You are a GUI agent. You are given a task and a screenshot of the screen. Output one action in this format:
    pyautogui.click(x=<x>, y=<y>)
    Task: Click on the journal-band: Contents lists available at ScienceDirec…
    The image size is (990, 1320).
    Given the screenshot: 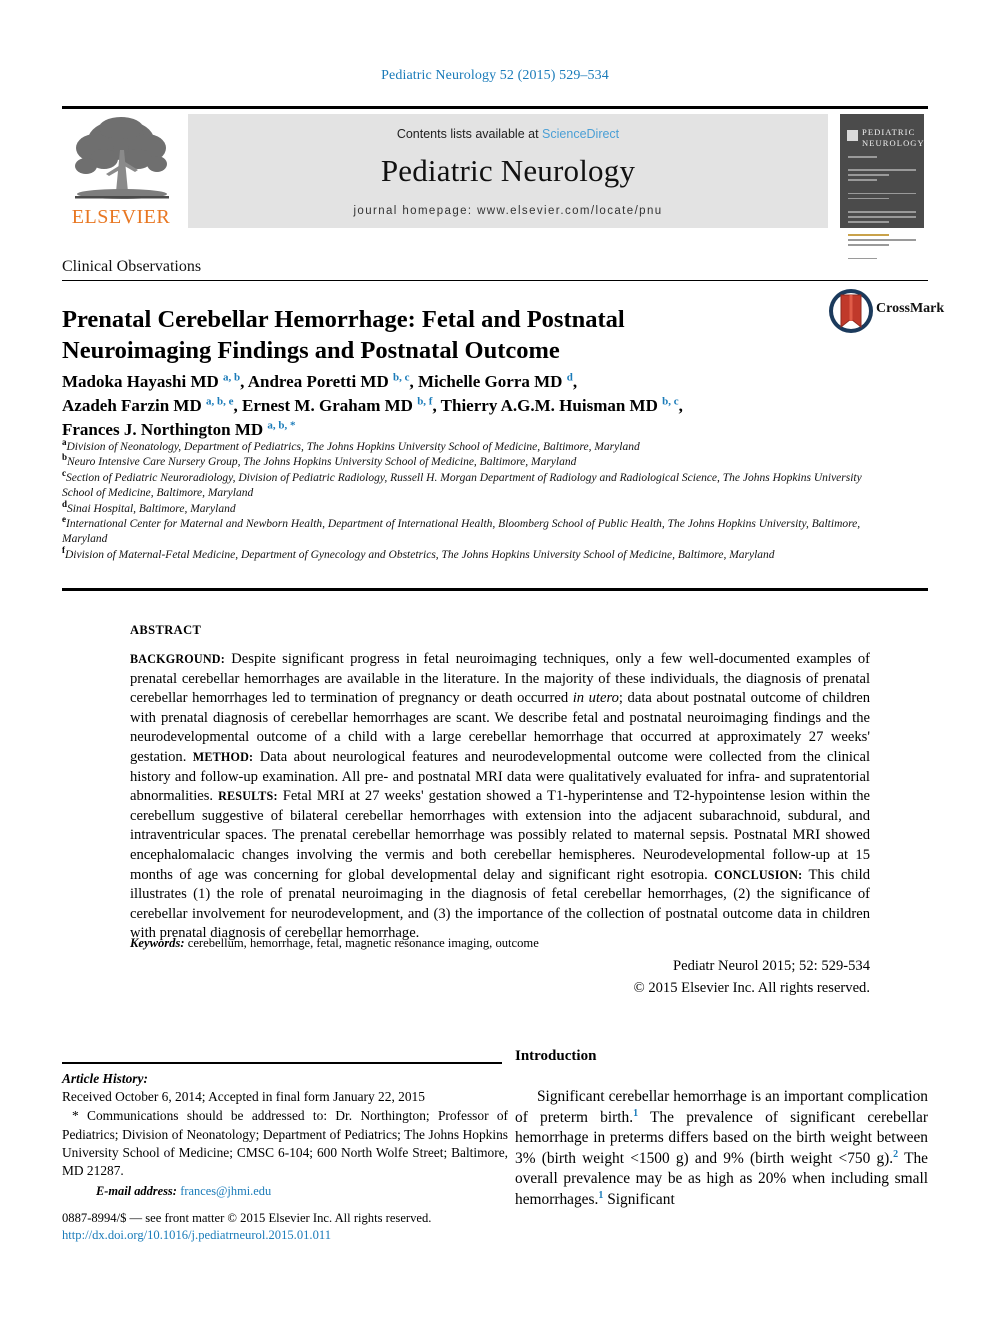 What is the action you would take?
    pyautogui.click(x=508, y=171)
    